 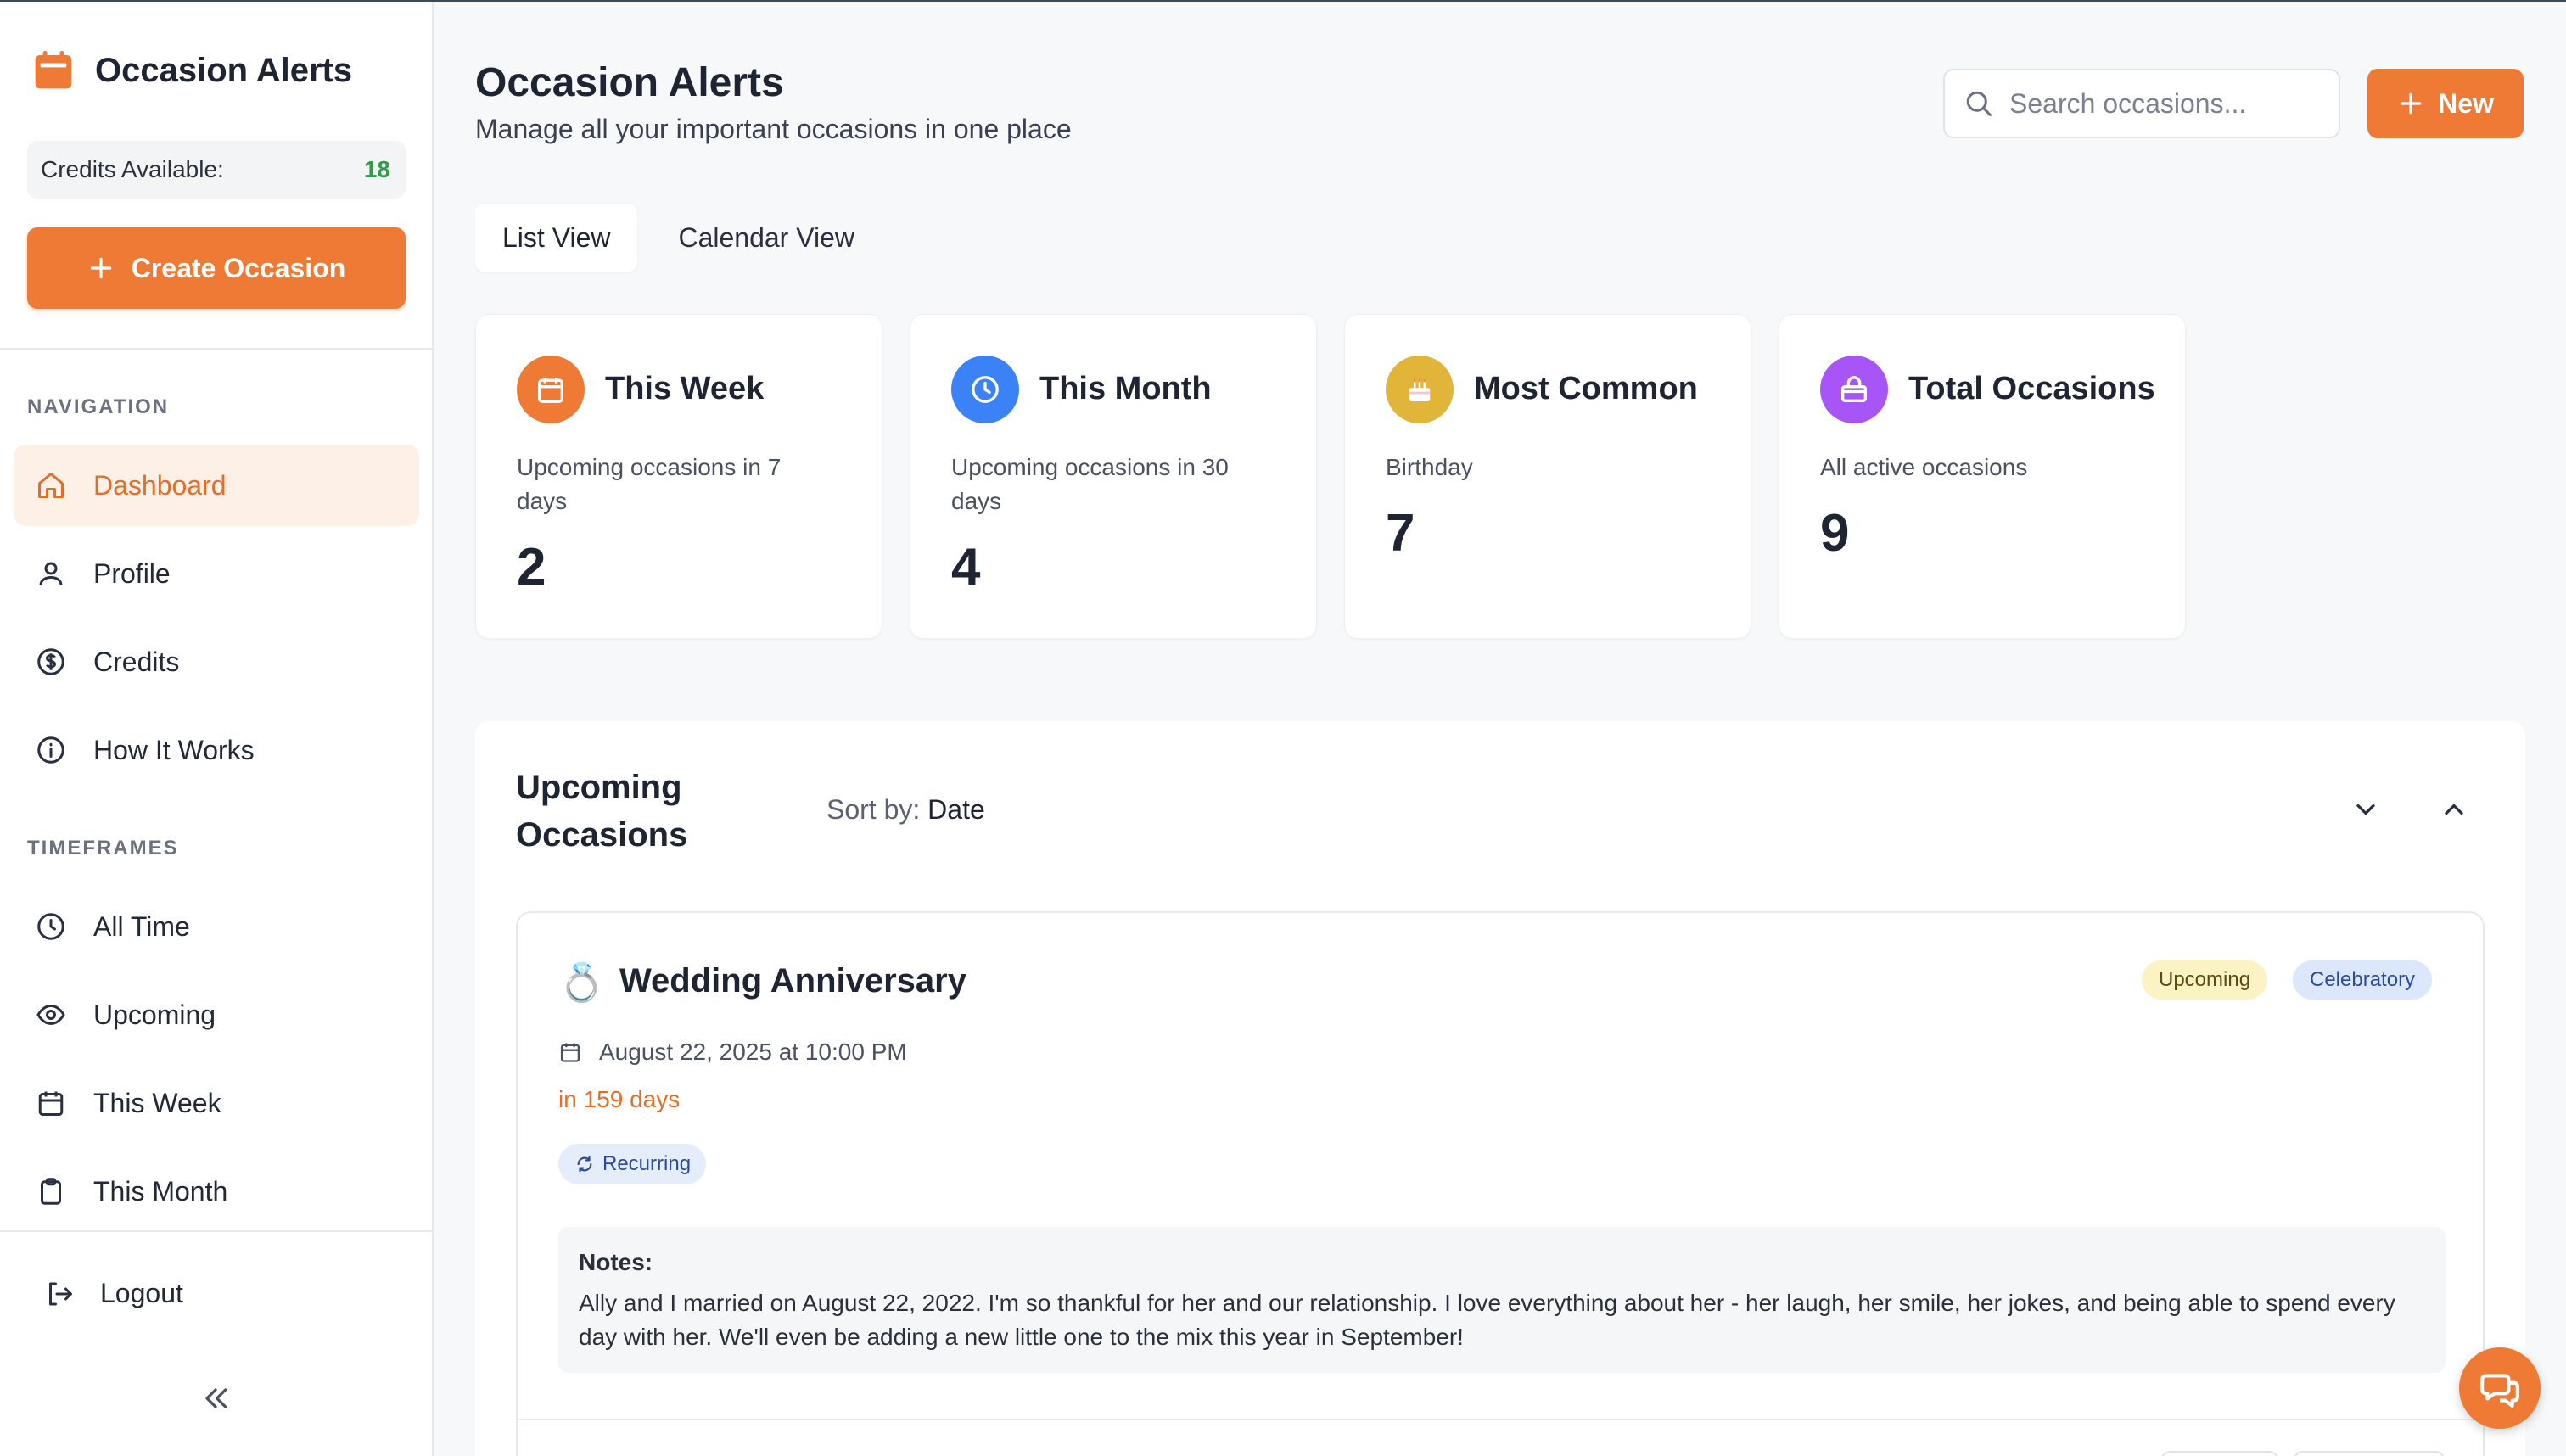 I want to click on brand-title: Occasion Alerts, so click(x=224, y=70).